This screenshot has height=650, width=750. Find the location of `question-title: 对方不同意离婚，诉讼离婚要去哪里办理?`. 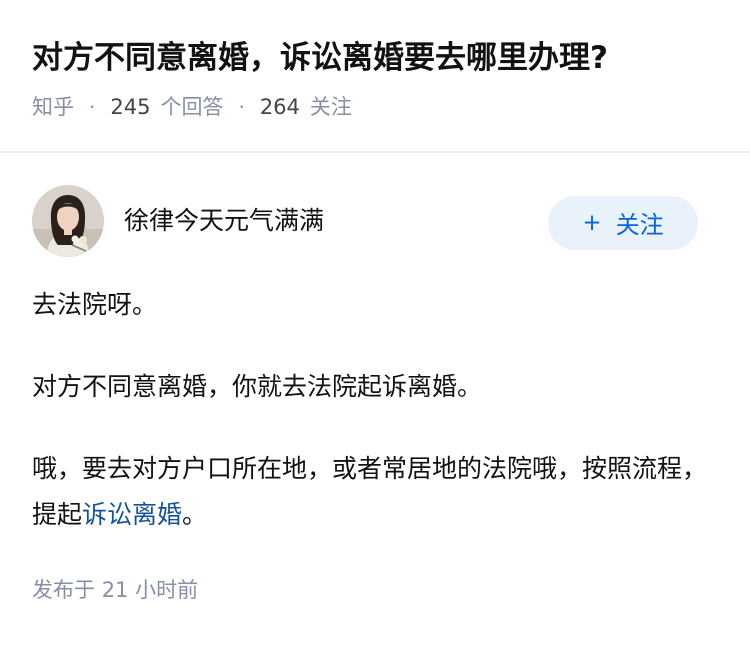

question-title: 对方不同意离婚，诉讼离婚要去哪里办理? is located at coordinates (375, 58).